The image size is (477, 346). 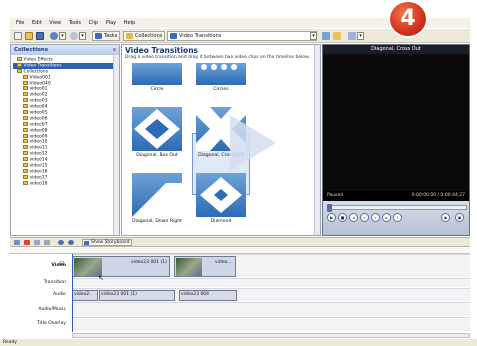 I want to click on timeline-scrollbar, so click(x=271, y=335).